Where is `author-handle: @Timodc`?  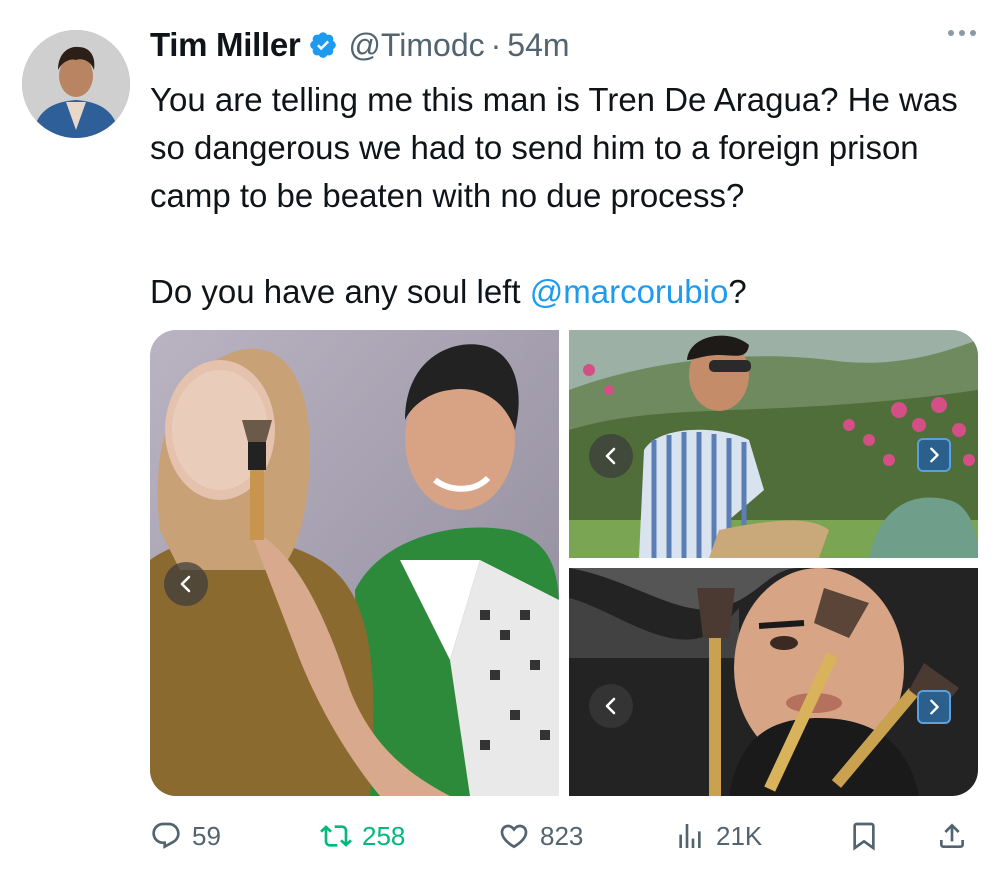 author-handle: @Timodc is located at coordinates (416, 45).